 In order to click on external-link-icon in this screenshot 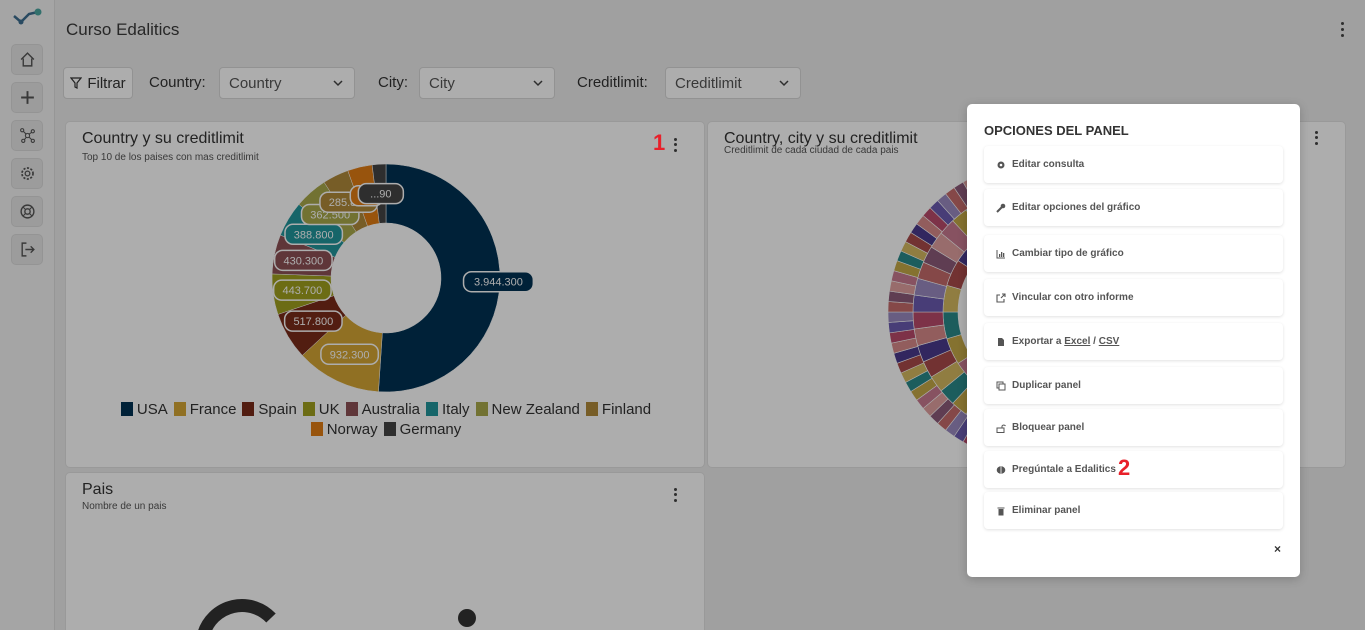, I will do `click(1001, 297)`.